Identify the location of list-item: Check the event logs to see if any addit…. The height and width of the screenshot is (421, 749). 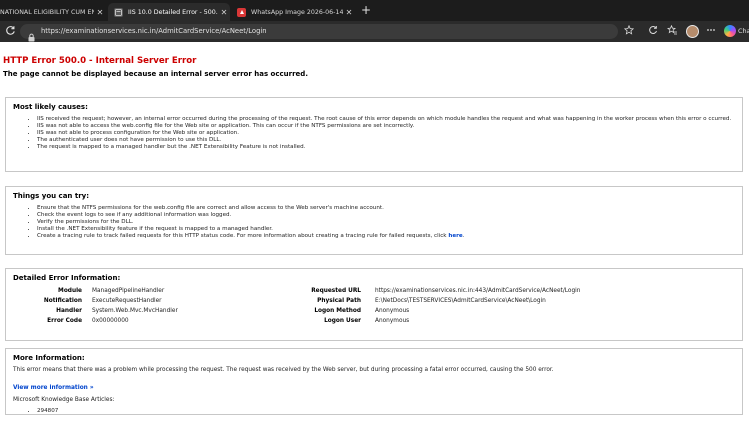
(386, 215).